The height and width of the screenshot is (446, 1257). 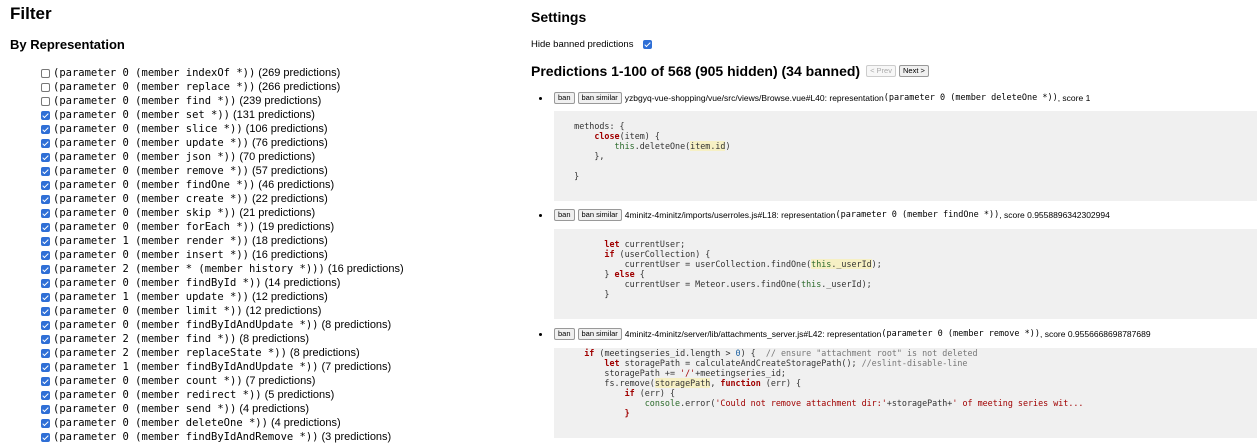 What do you see at coordinates (881, 71) in the screenshot?
I see `prev-button: < Prev` at bounding box center [881, 71].